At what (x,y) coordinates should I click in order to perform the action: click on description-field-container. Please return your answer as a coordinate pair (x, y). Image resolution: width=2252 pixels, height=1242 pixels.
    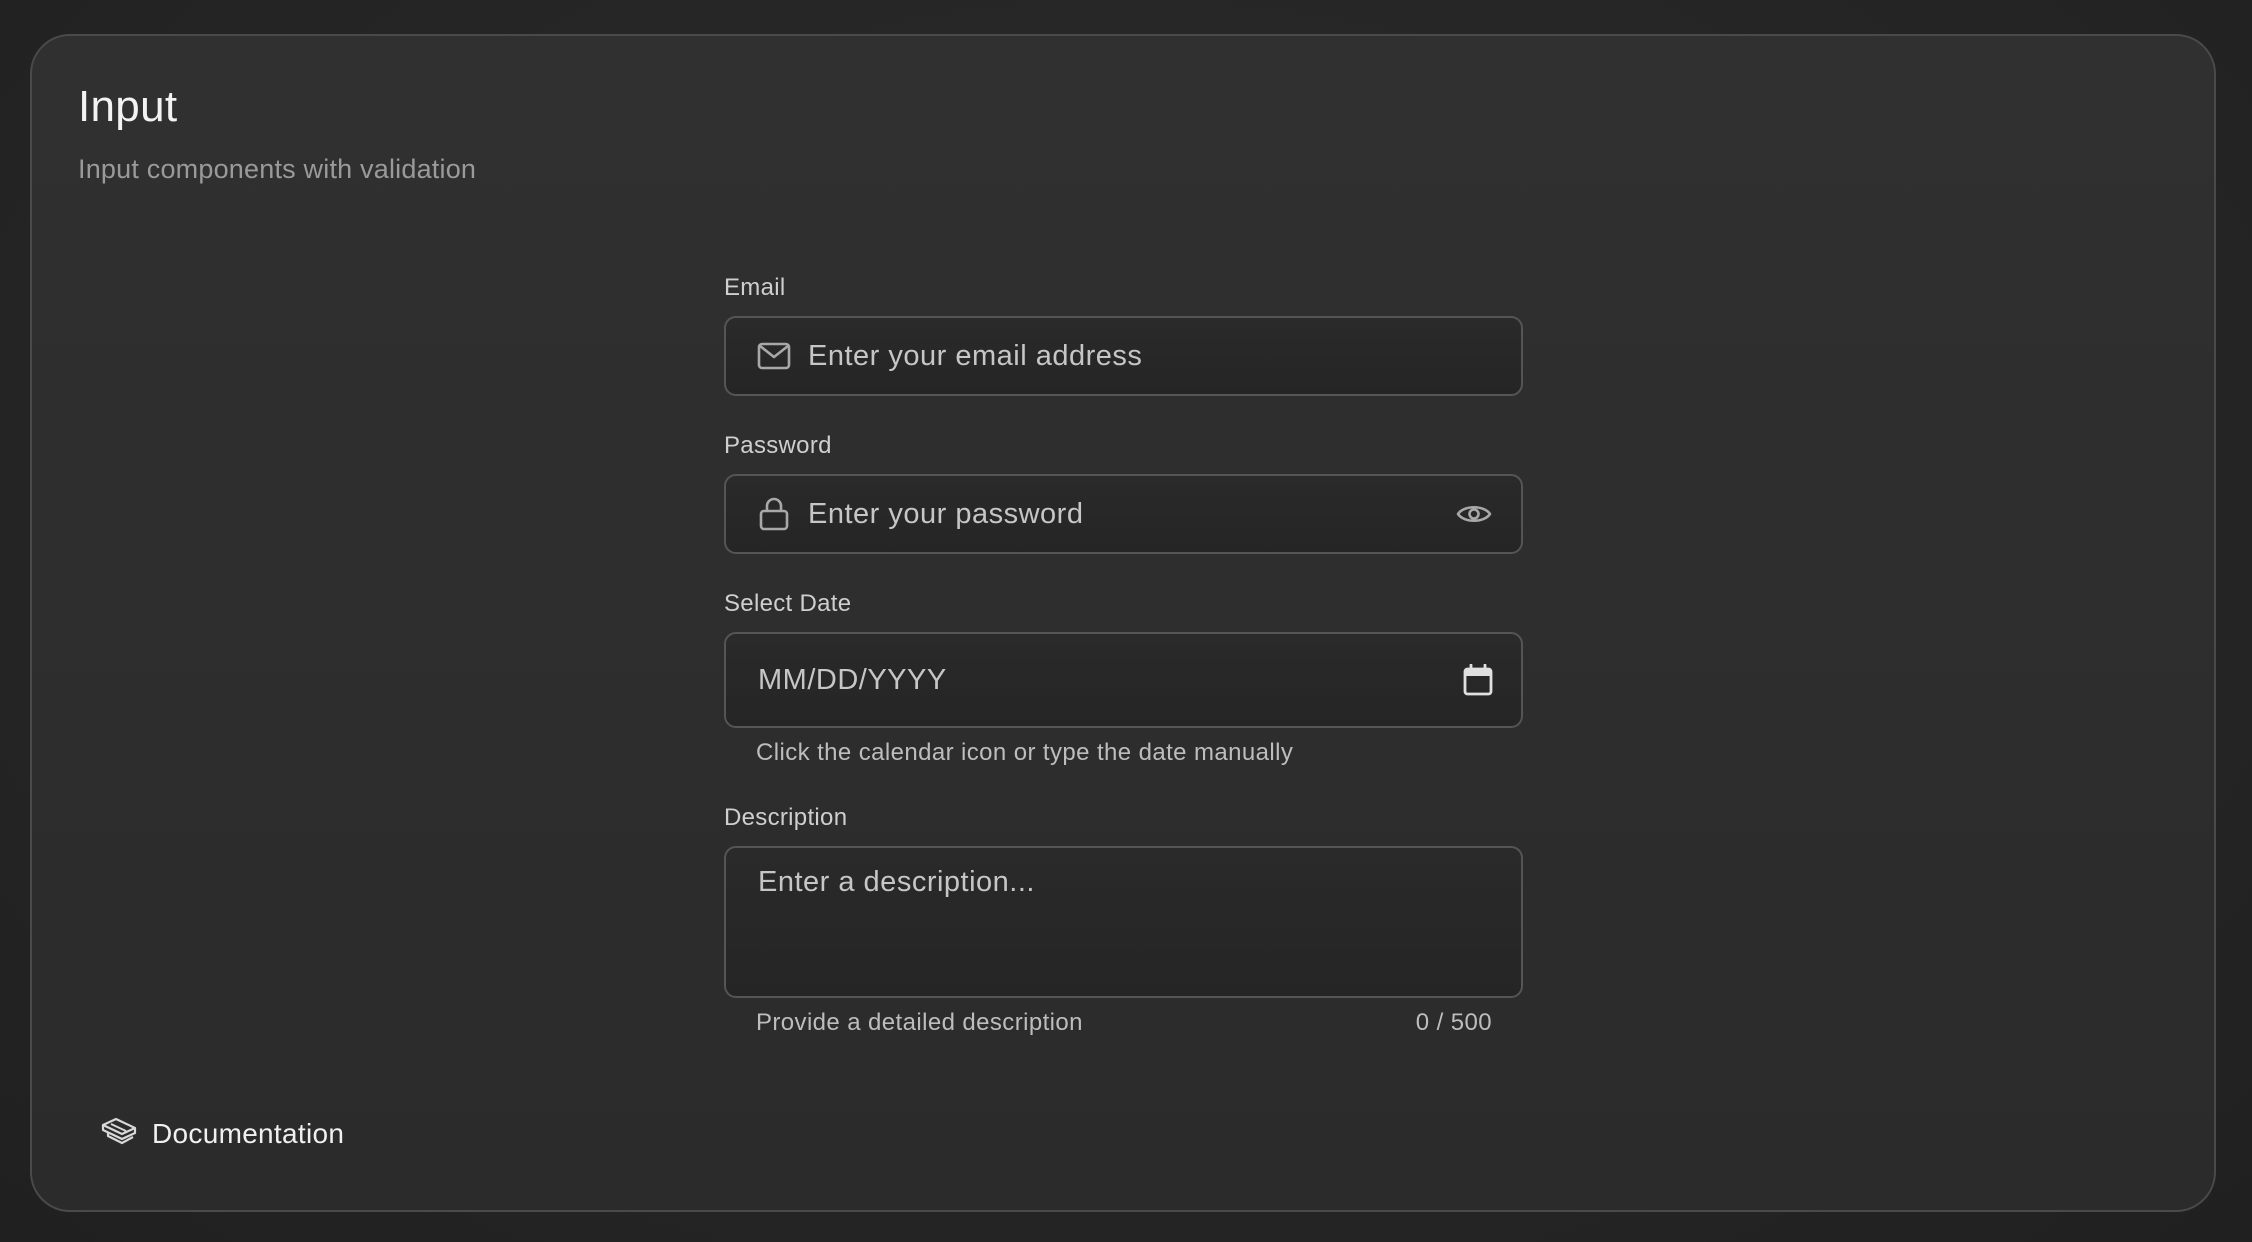
    Looking at the image, I should click on (1123, 922).